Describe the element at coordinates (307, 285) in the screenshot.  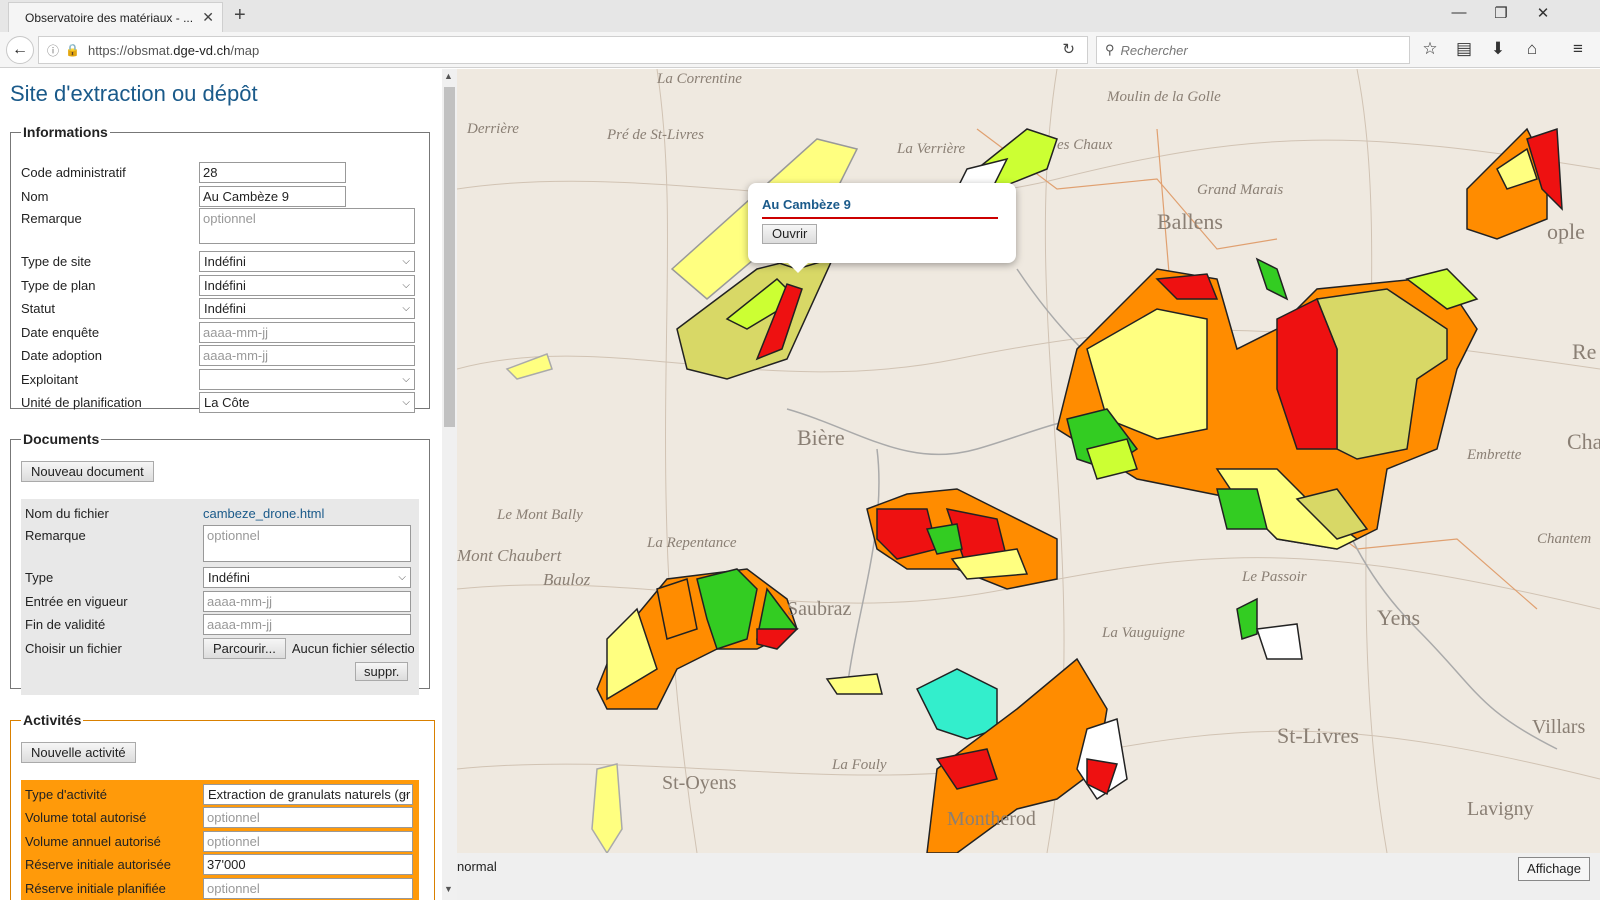
I see `type-plan-select: Indéfini ⌵` at that location.